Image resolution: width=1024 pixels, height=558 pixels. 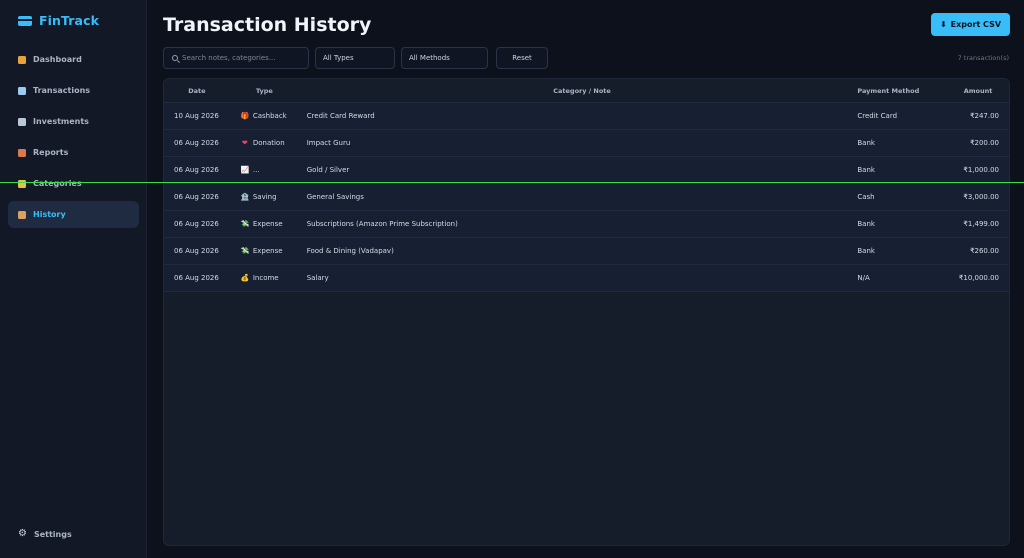 I want to click on trend-chart-icon: 📈, so click(x=245, y=170).